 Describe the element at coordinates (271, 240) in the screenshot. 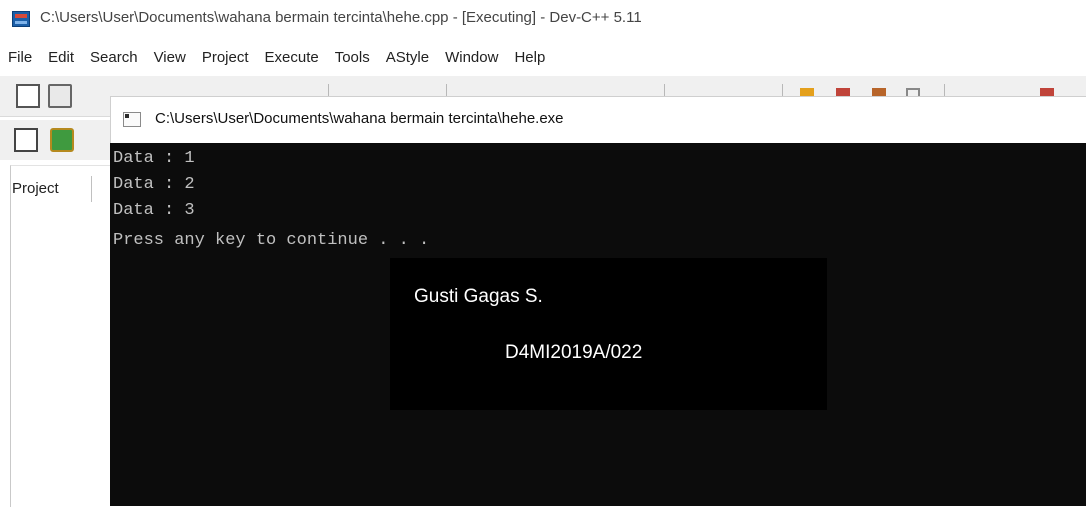

I see `console-line: Press any key to continue . . .` at that location.